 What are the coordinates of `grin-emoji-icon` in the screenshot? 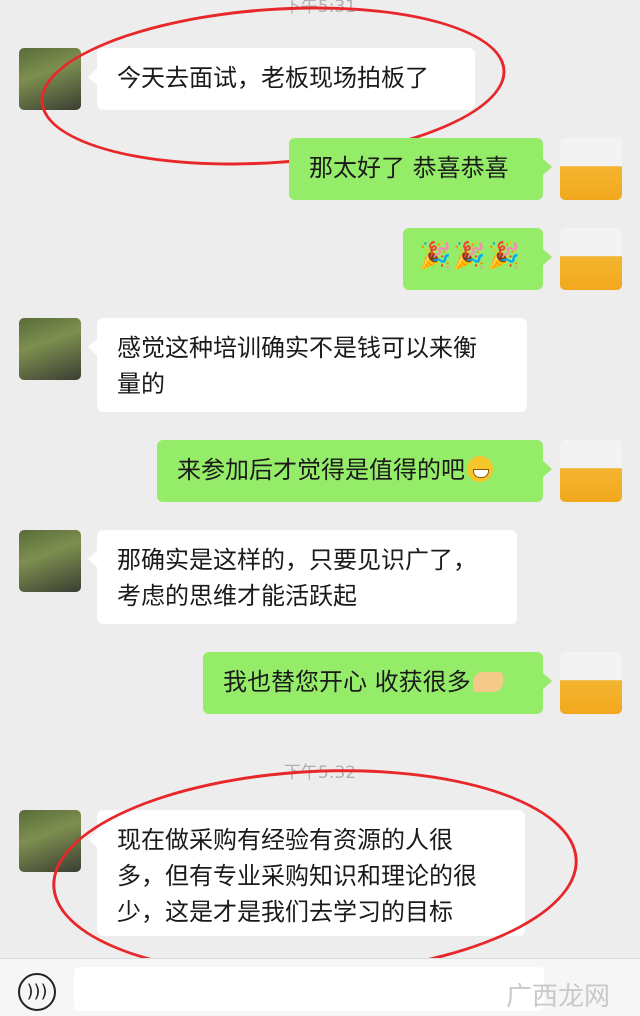 It's located at (480, 469).